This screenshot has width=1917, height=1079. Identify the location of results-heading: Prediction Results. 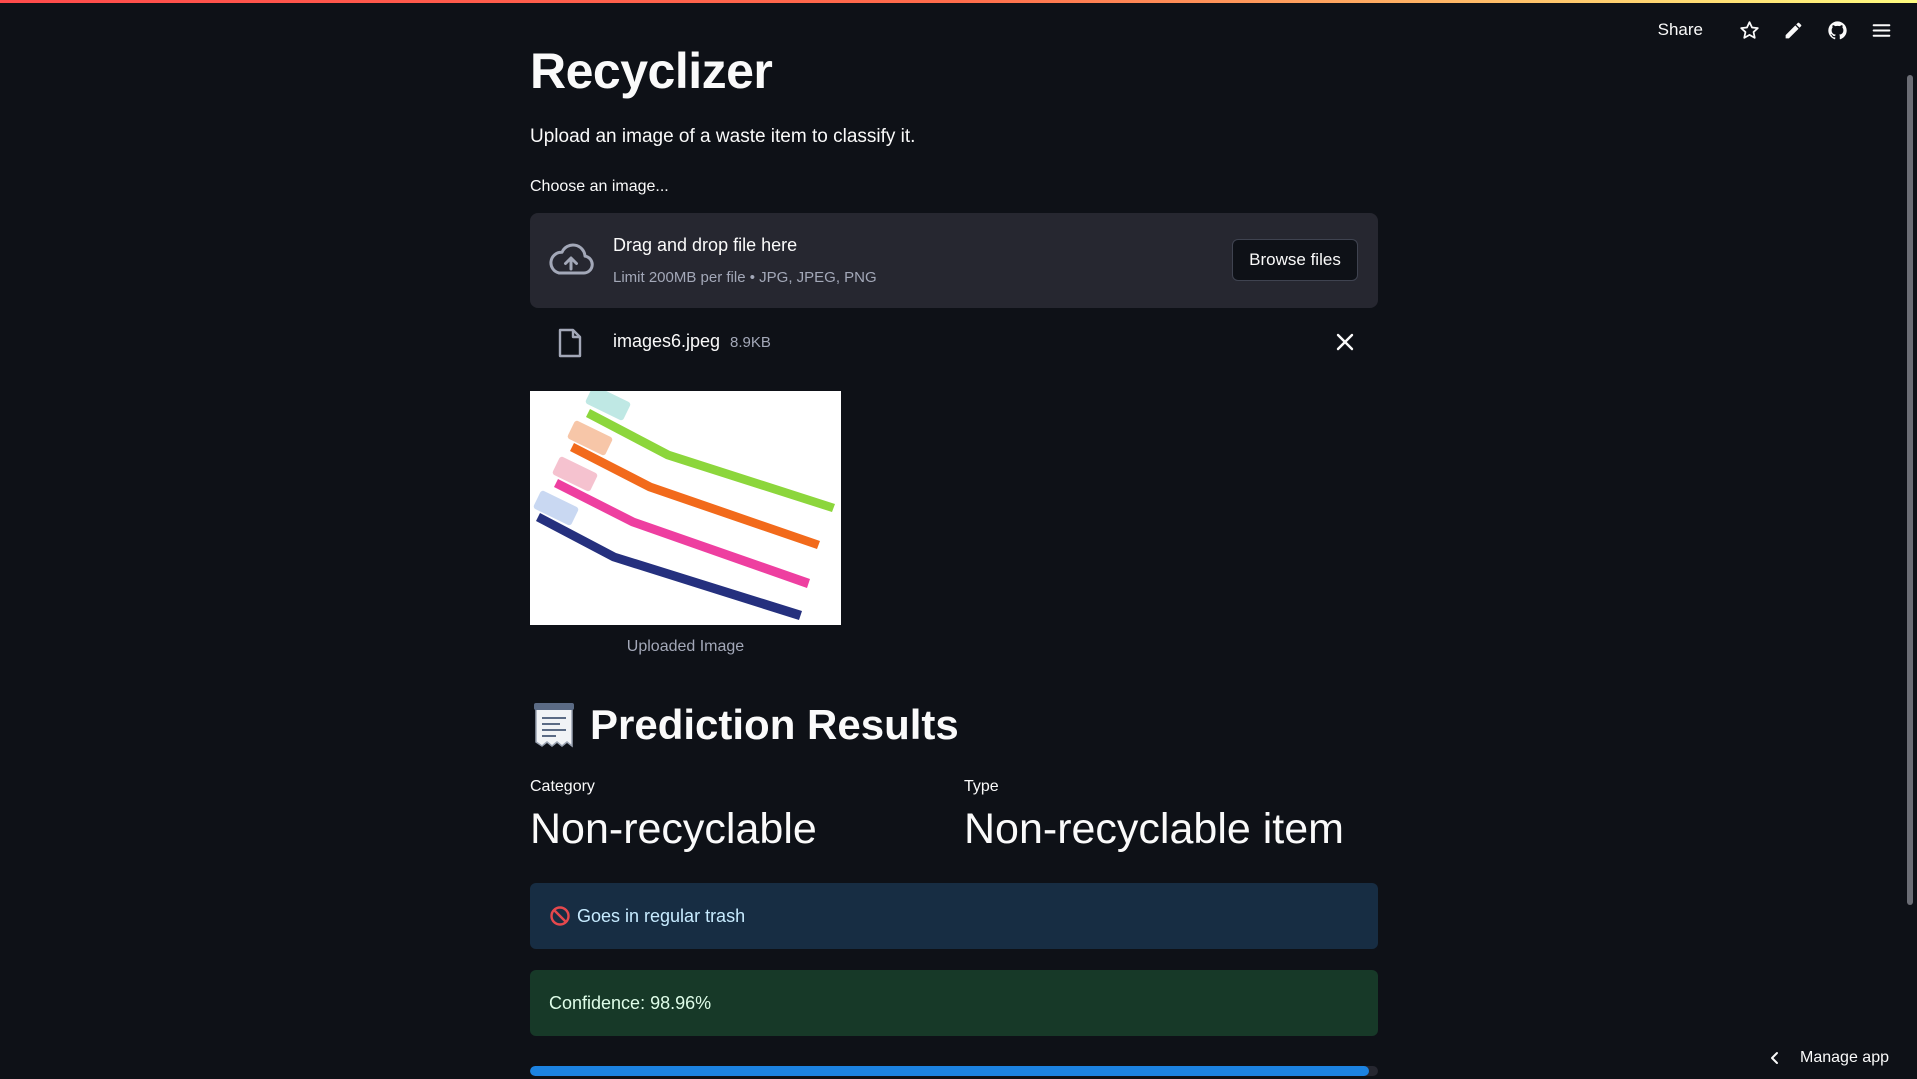
(744, 725).